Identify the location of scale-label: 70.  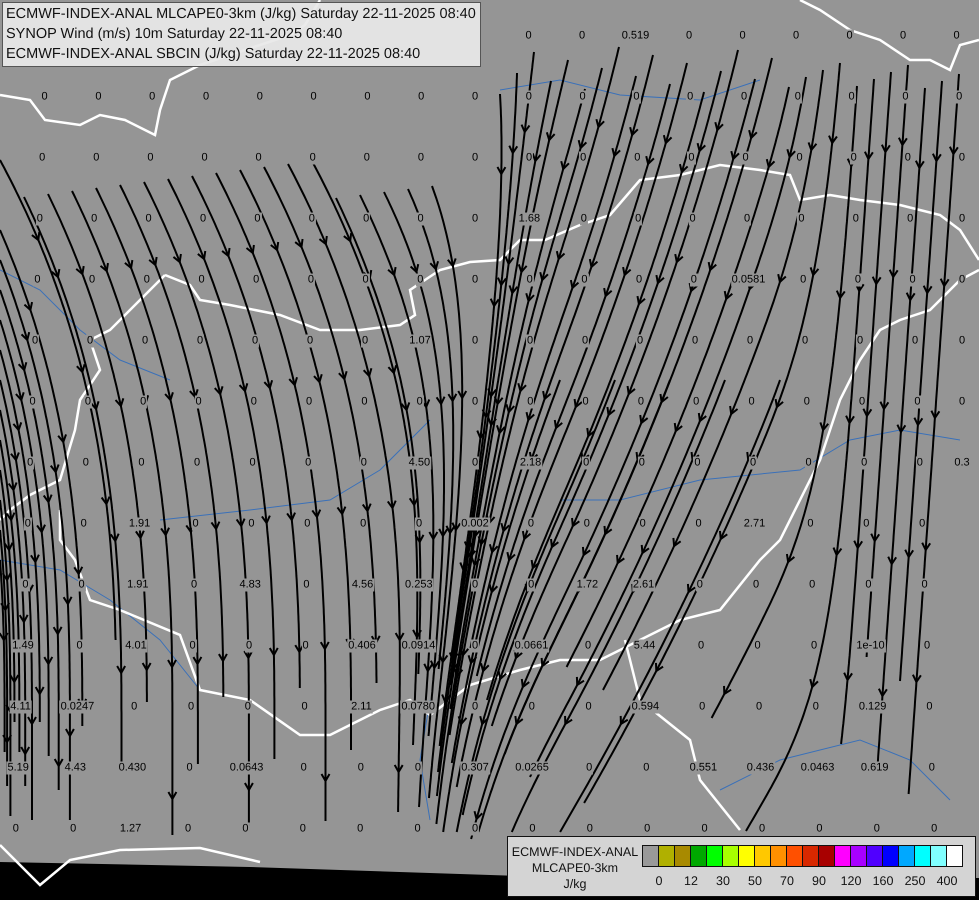
(787, 881).